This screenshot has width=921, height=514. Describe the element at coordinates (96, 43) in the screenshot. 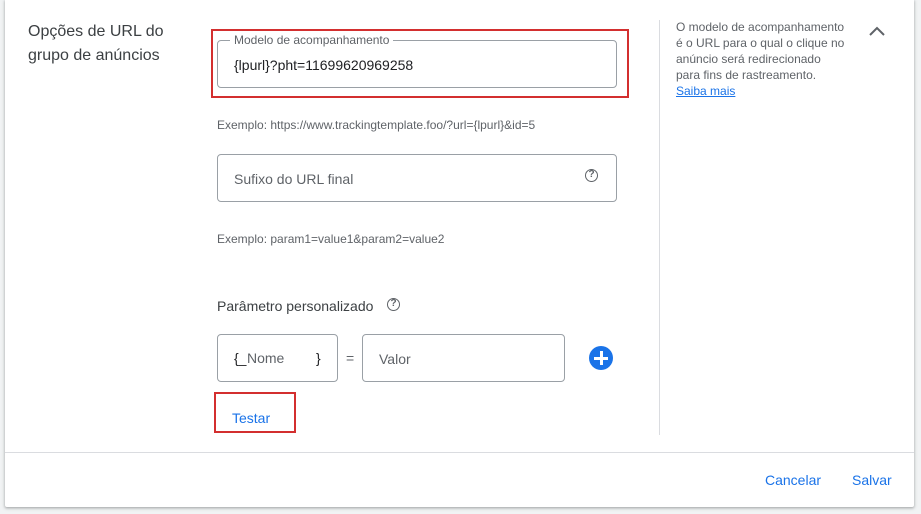

I see `section-title: Opções de URL do grupo de anúncios` at that location.